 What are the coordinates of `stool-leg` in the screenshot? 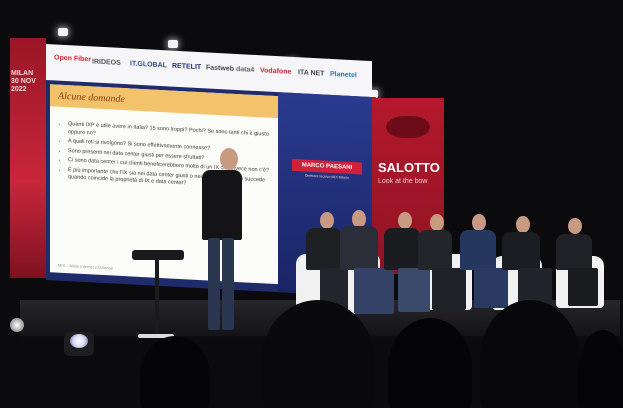 It's located at (157, 298).